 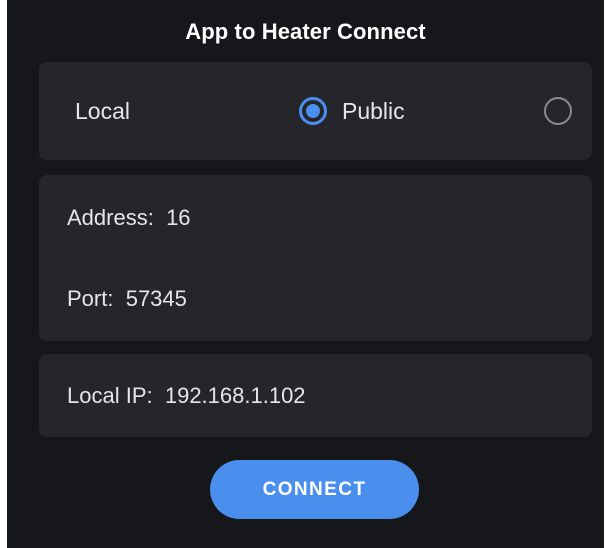 What do you see at coordinates (156, 298) in the screenshot?
I see `port-value: 57345` at bounding box center [156, 298].